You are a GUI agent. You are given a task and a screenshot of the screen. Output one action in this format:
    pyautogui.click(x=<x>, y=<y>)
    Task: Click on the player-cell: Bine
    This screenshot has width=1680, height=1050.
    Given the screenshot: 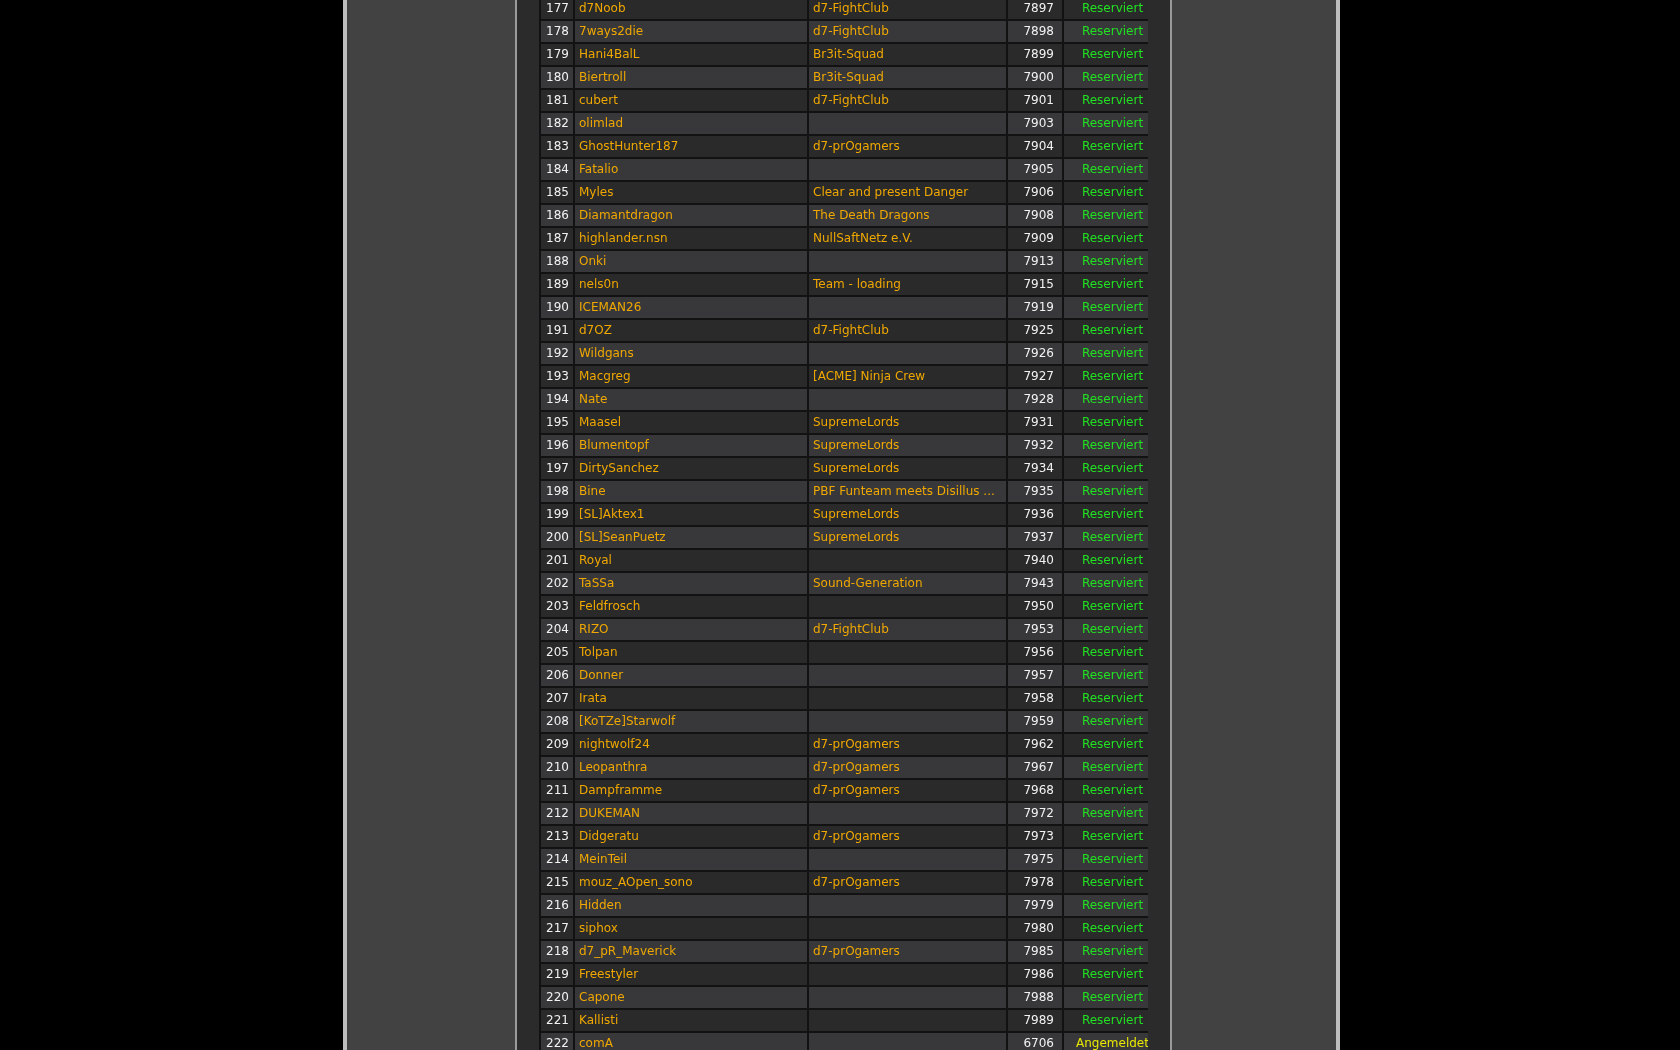 What is the action you would take?
    pyautogui.click(x=592, y=491)
    